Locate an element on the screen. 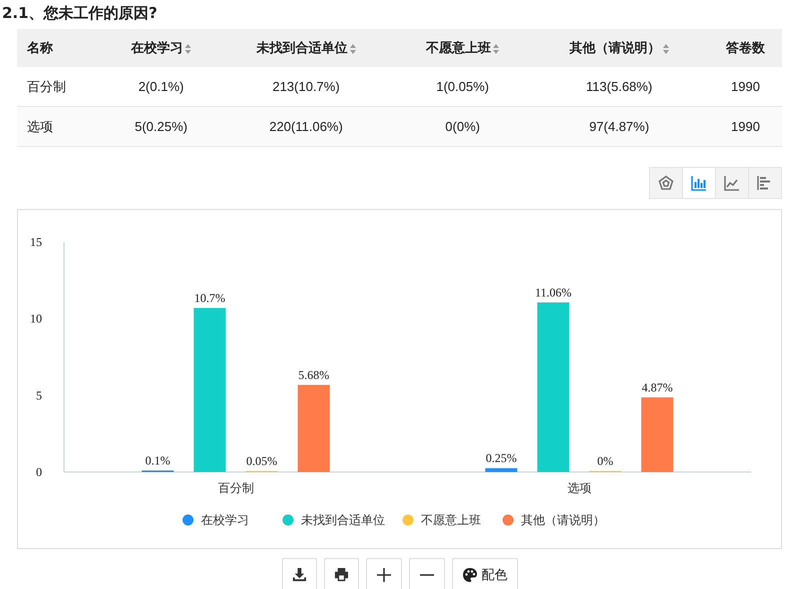  hbar-chart-button is located at coordinates (765, 183).